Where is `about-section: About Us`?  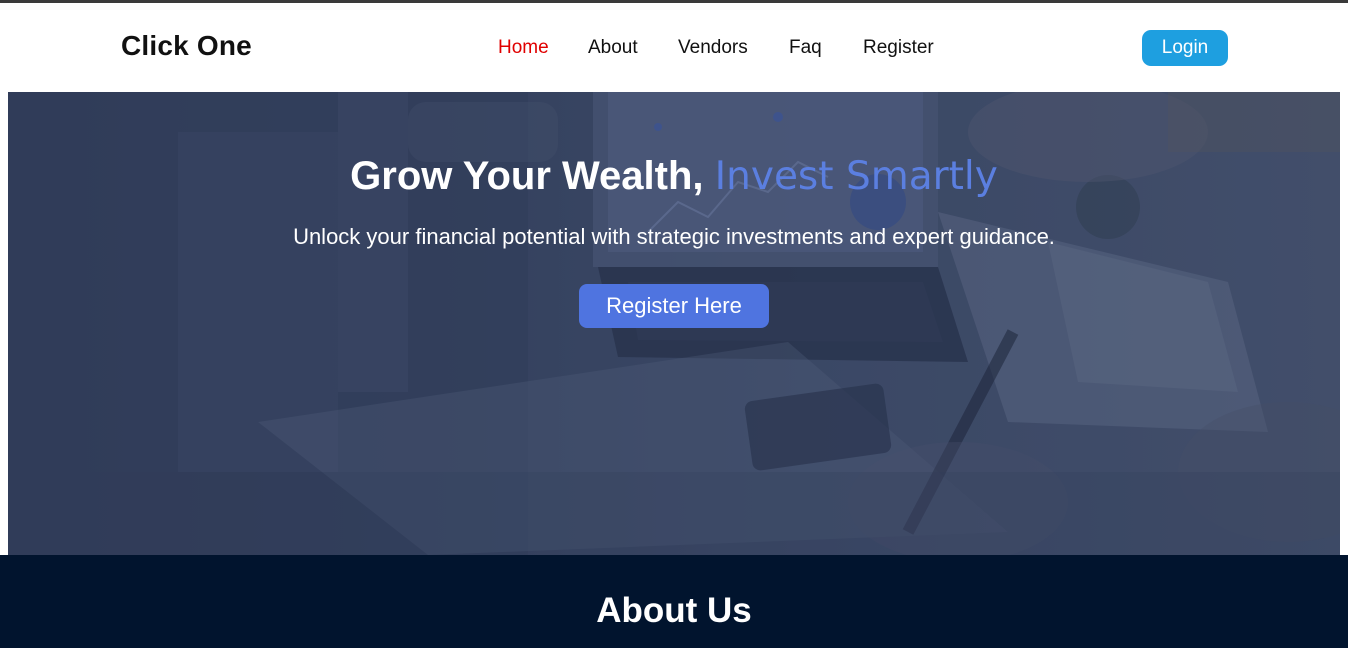
about-section: About Us is located at coordinates (674, 601).